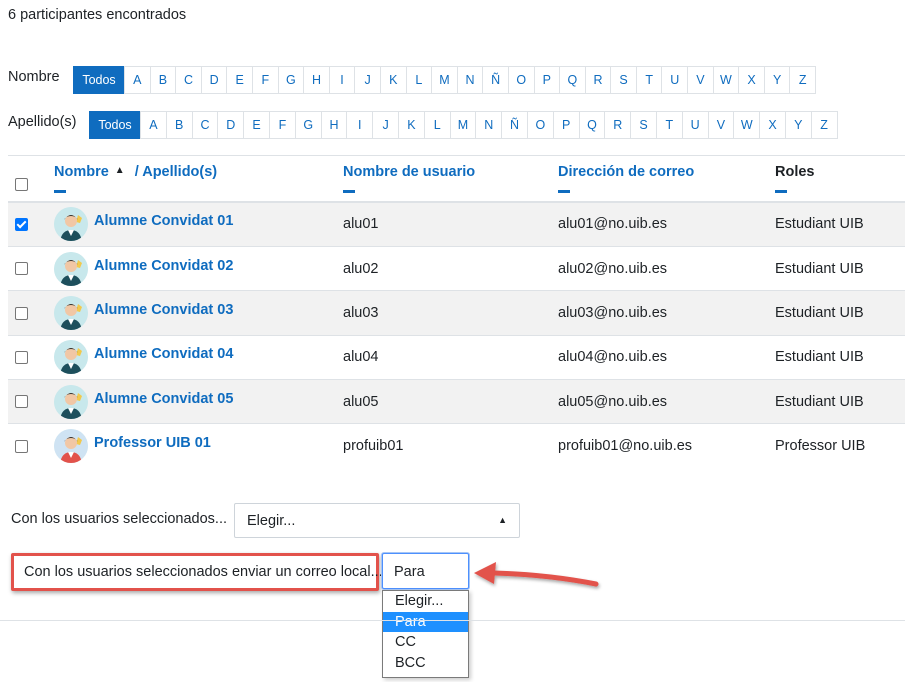  What do you see at coordinates (163, 266) in the screenshot?
I see `participant-name-link: Alumne Convidat 02` at bounding box center [163, 266].